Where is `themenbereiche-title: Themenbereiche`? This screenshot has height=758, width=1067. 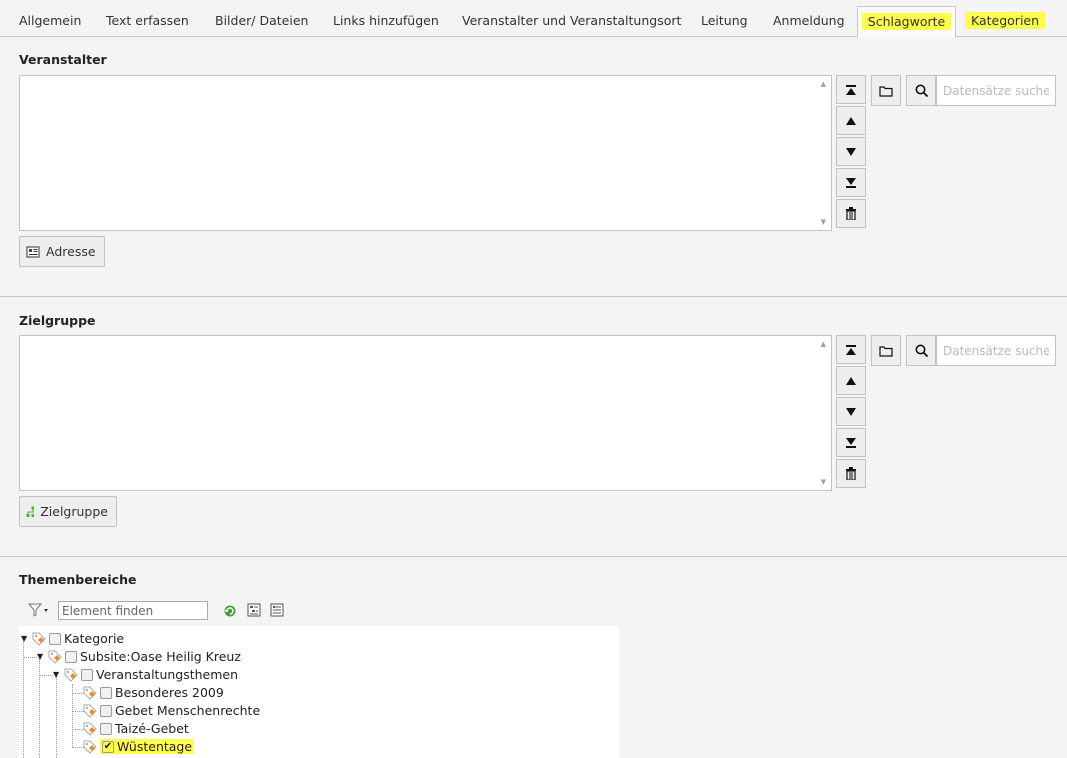 themenbereiche-title: Themenbereiche is located at coordinates (78, 579).